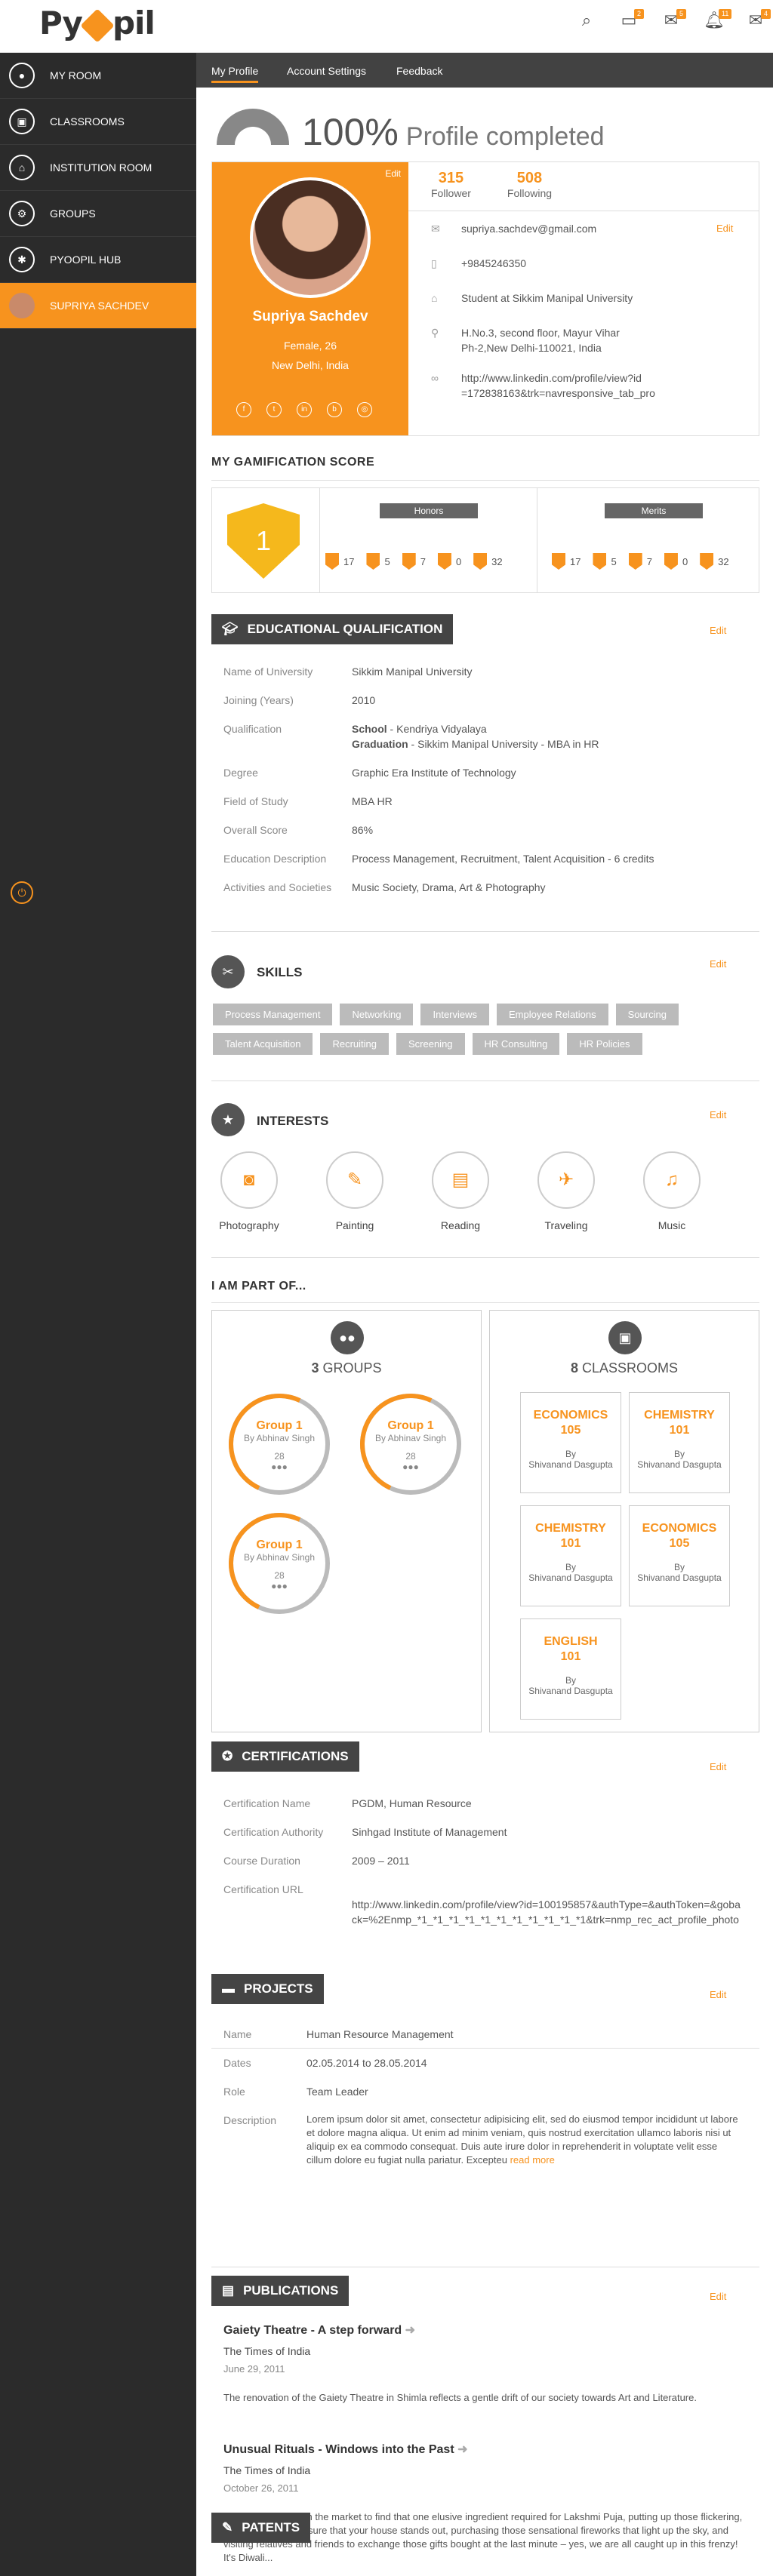 The height and width of the screenshot is (2576, 773). What do you see at coordinates (419, 71) in the screenshot?
I see `tab-feedback: Feedback` at bounding box center [419, 71].